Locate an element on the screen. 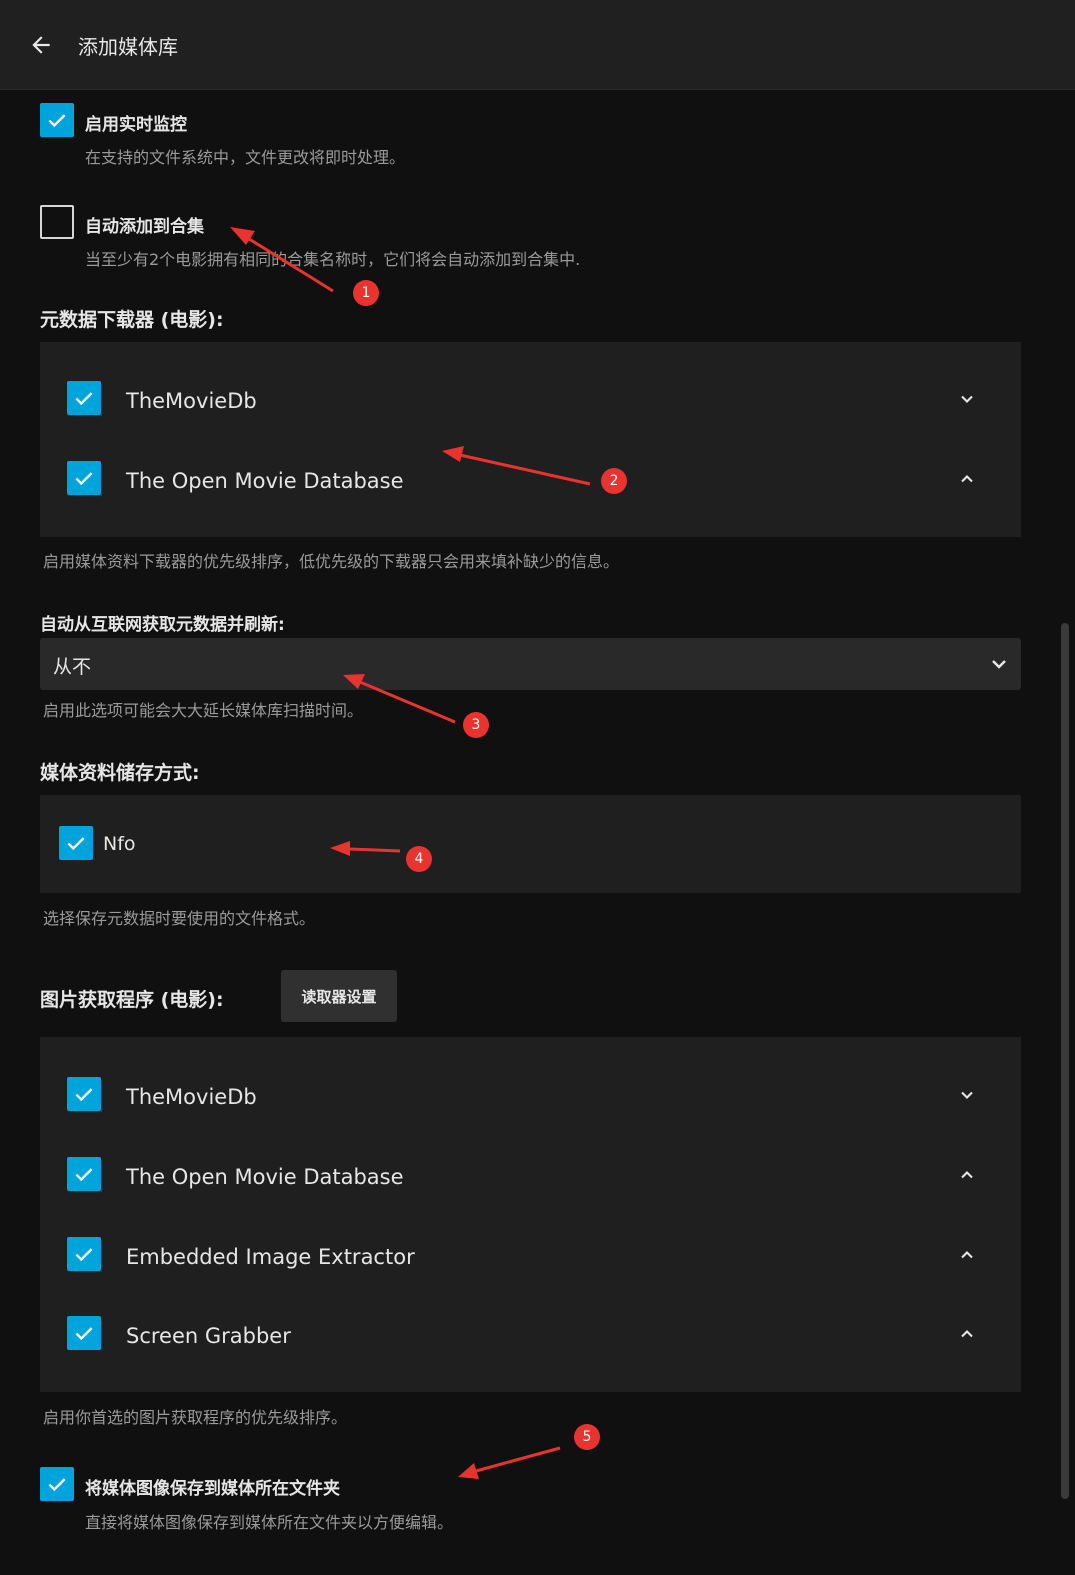 The height and width of the screenshot is (1575, 1075). metadata-savers-desc: 选择保存元数据时要使用的文件格式。 is located at coordinates (179, 918).